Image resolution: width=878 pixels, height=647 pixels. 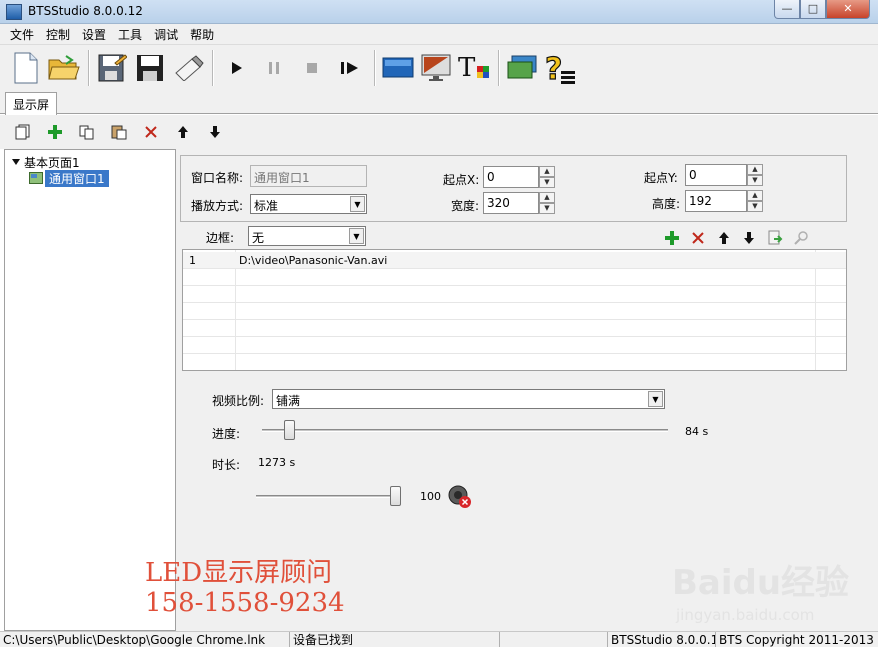 I want to click on play-button, so click(x=236, y=68).